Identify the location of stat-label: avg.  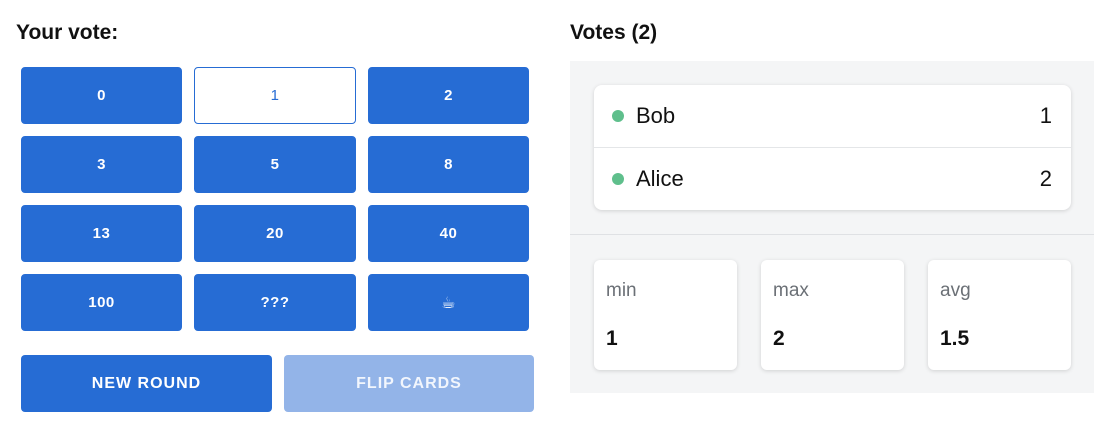
(955, 290).